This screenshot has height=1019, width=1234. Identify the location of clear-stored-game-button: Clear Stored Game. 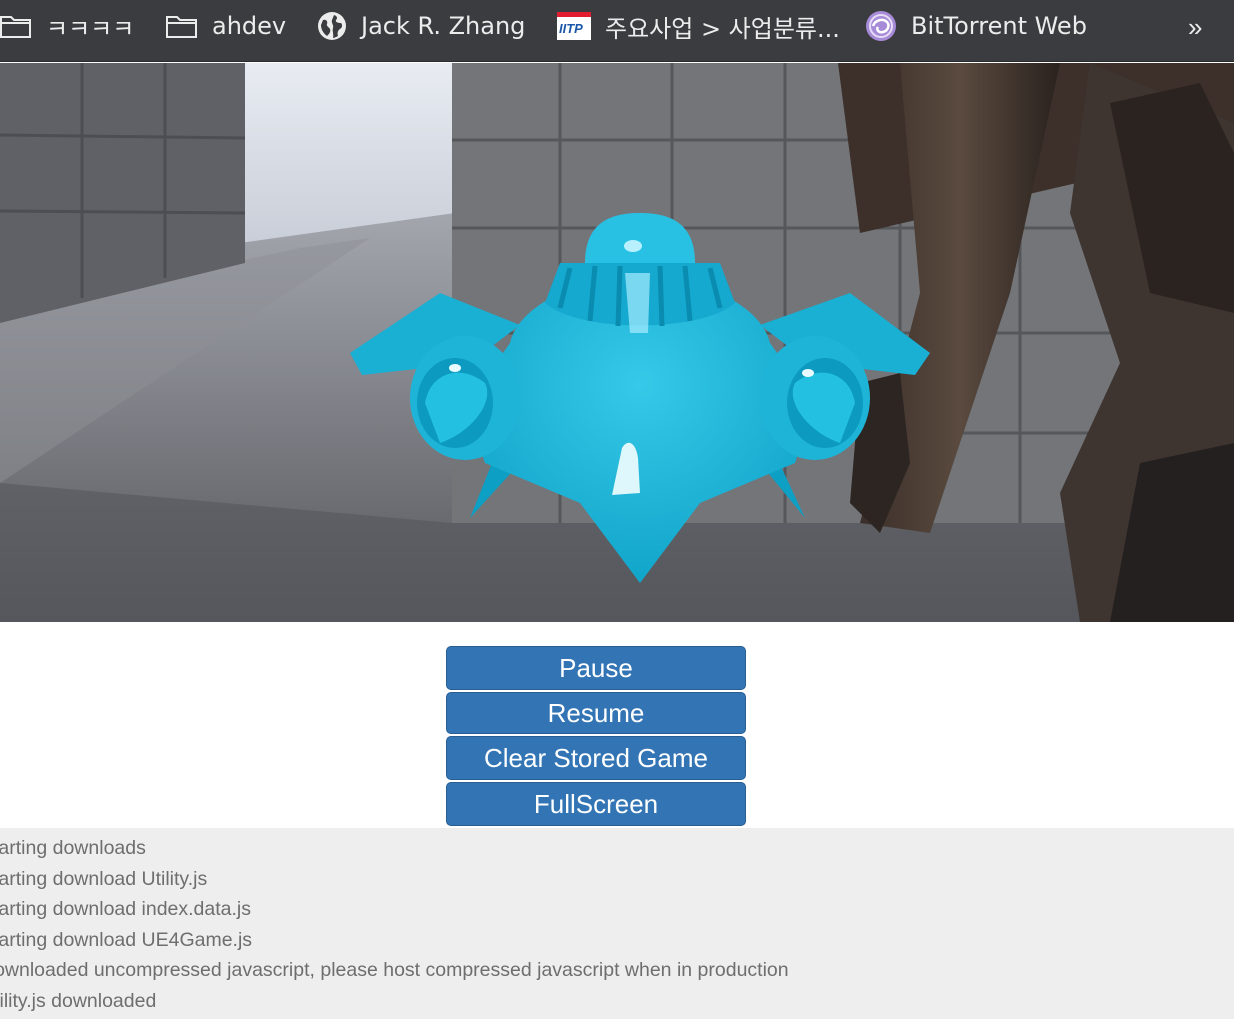
(596, 758).